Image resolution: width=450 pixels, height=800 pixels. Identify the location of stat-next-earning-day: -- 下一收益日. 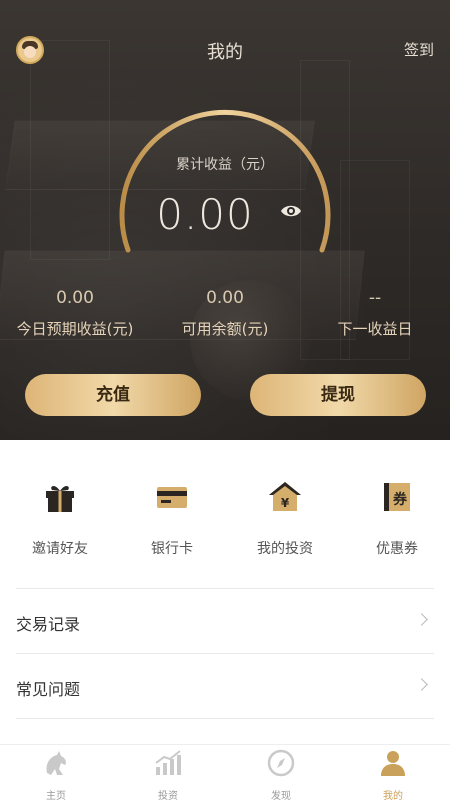
(375, 313).